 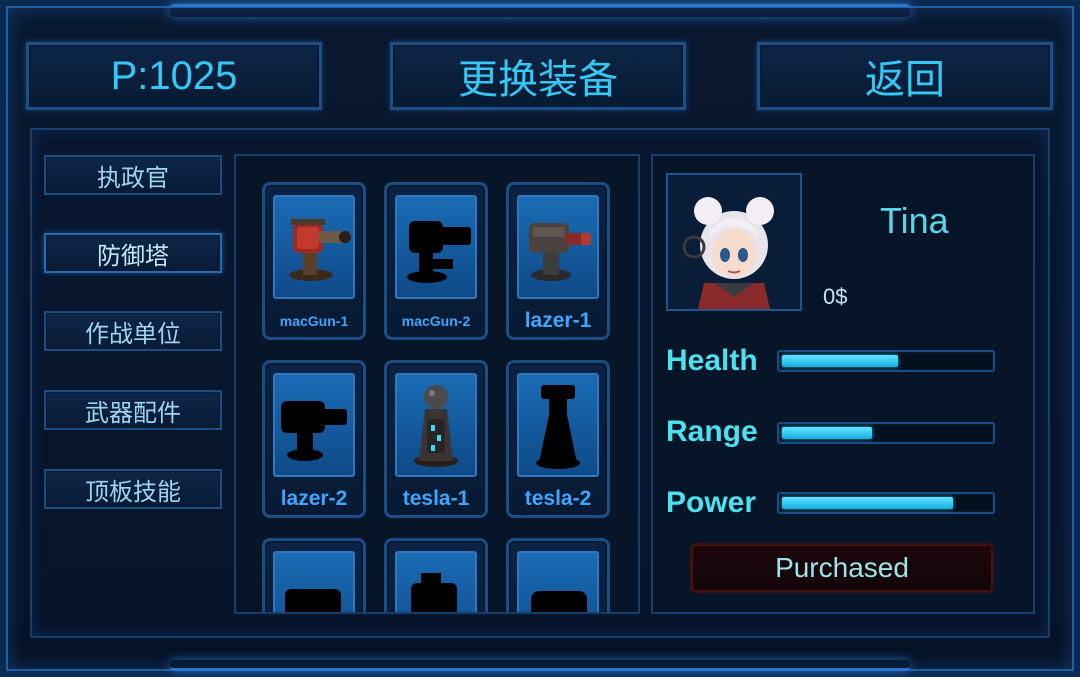 I want to click on purchased-button: Purchased, so click(x=842, y=568).